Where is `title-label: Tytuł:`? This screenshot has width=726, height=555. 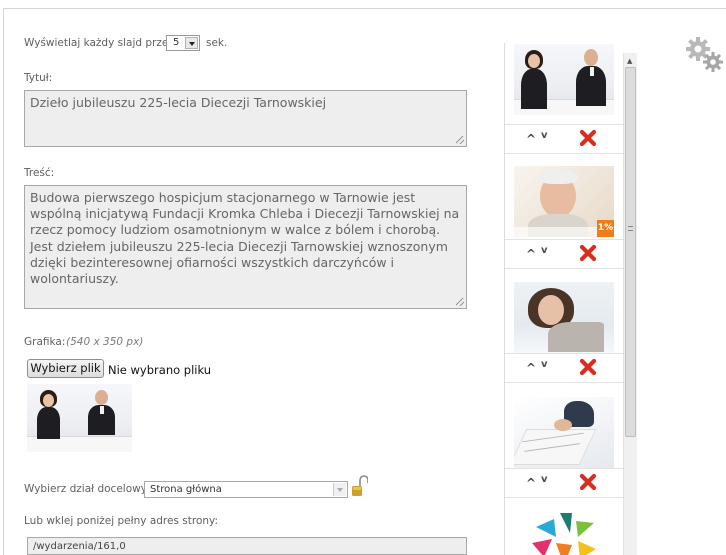
title-label: Tytuł: is located at coordinates (38, 78).